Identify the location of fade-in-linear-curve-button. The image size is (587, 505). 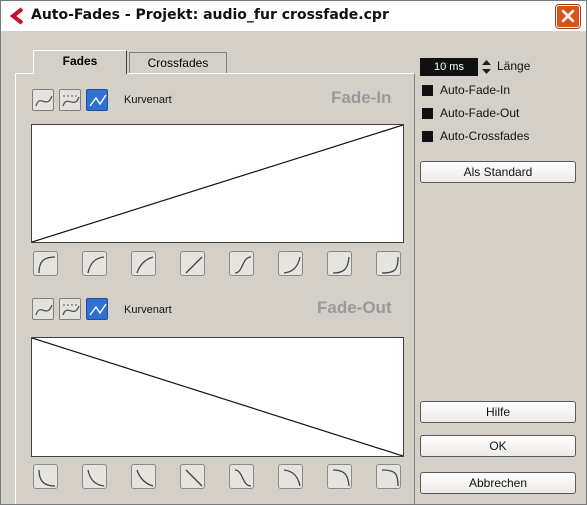
(97, 100).